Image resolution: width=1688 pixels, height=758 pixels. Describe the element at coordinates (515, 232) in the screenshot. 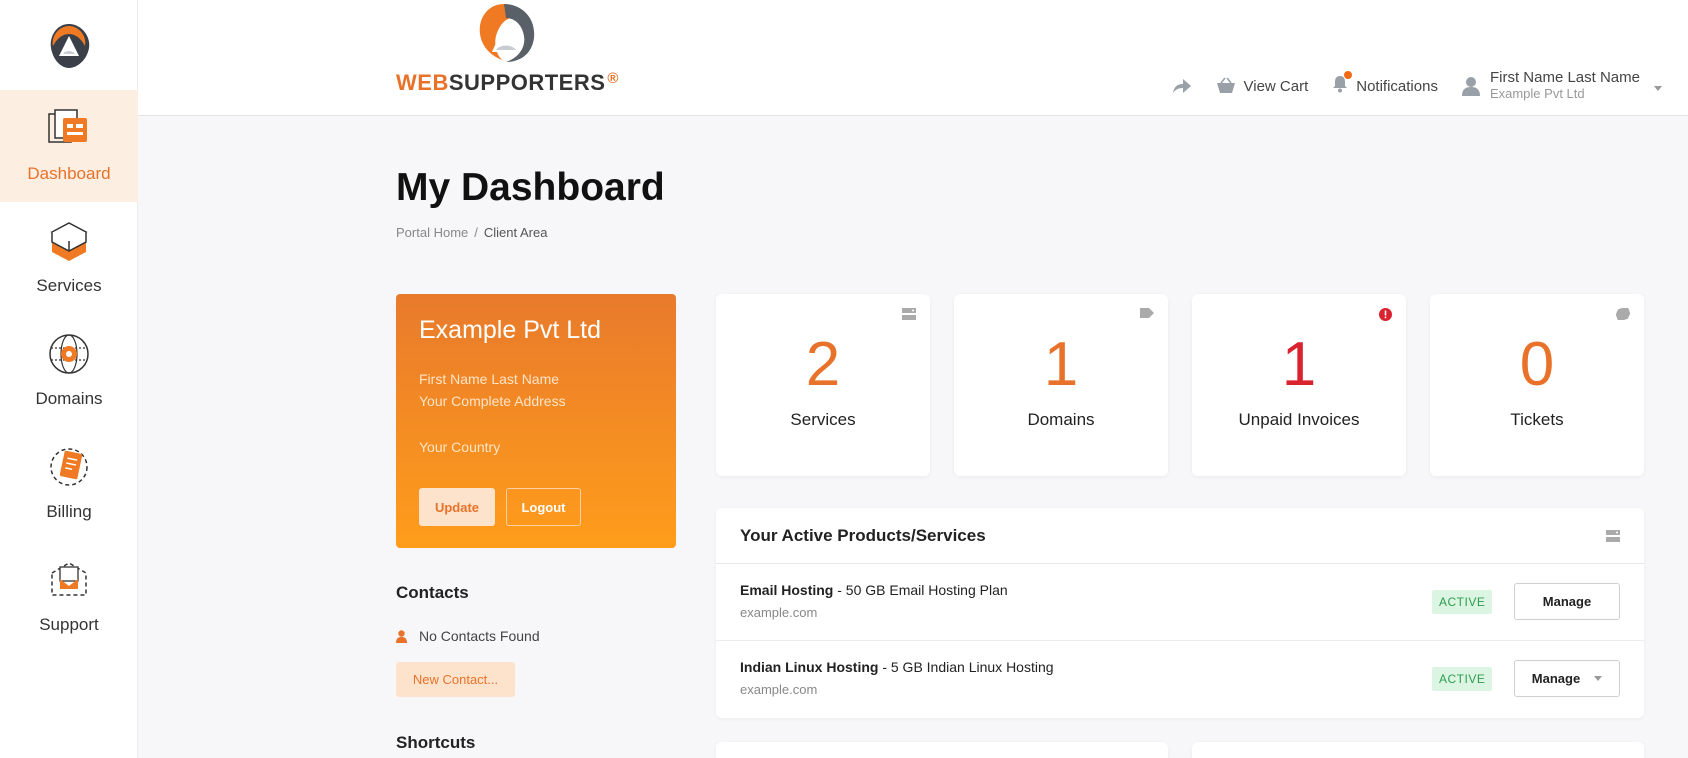

I see `breadcrumb-client-area: Client Area` at that location.